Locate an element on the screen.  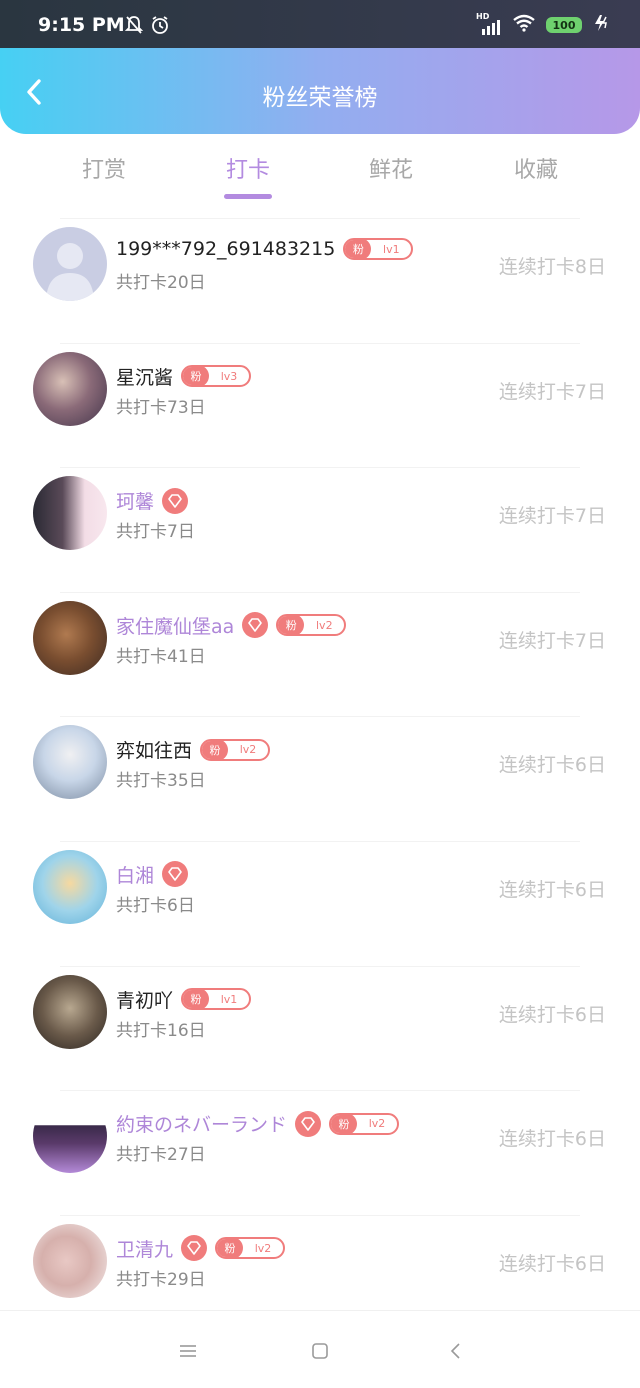
battery-icon: 100 is located at coordinates (564, 25).